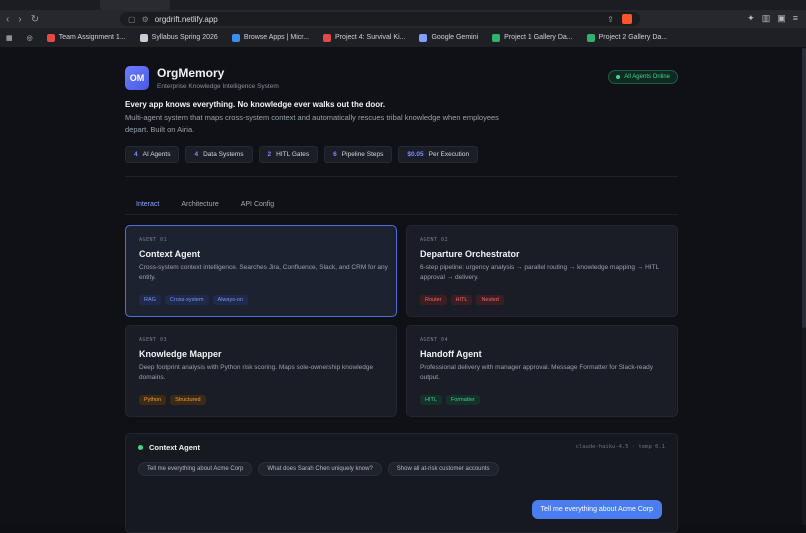 The width and height of the screenshot is (806, 533). Describe the element at coordinates (132, 19) in the screenshot. I see `bookmark-icon: ▢` at that location.